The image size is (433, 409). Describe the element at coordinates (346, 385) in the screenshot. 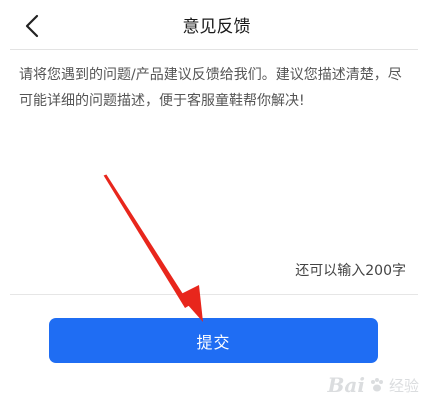

I see `watermark-logo: Bai` at that location.